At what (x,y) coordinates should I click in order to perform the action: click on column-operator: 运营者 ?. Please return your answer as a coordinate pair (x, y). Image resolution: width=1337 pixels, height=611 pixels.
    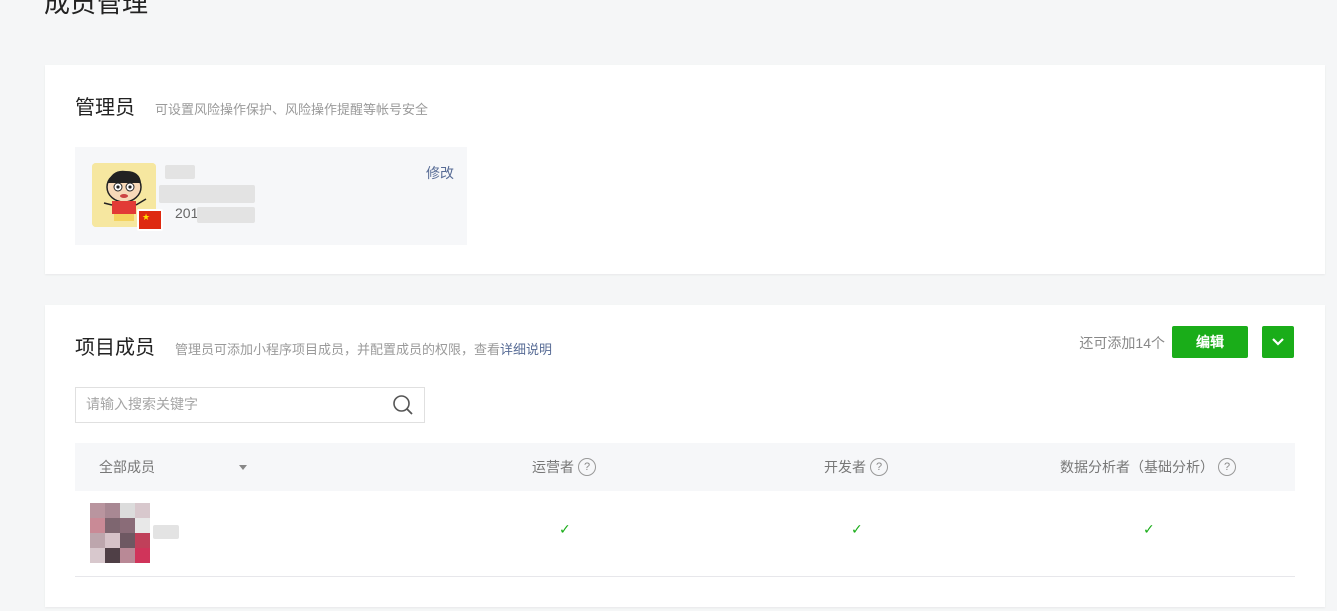
    Looking at the image, I should click on (564, 467).